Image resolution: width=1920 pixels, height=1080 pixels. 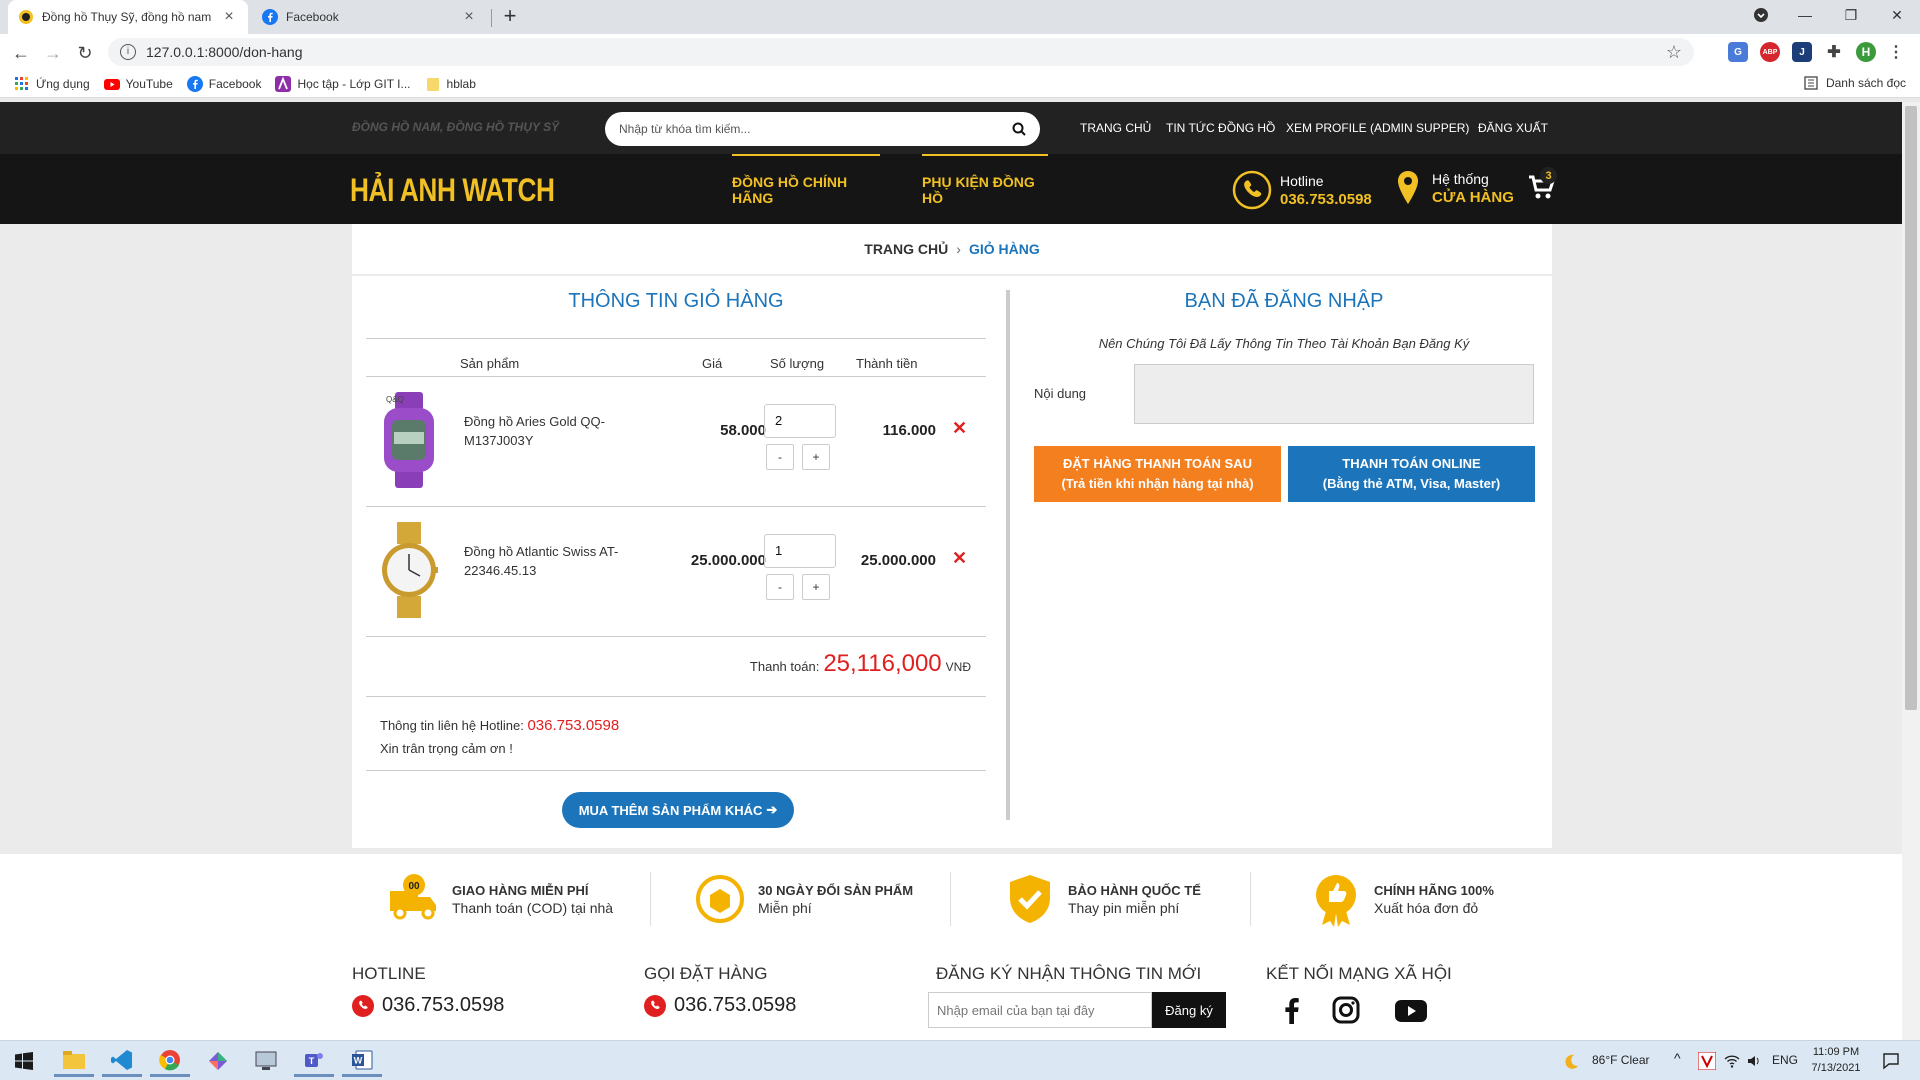 I want to click on cart-title: THÔNG TIN GIỎ HÀNG, so click(x=676, y=301).